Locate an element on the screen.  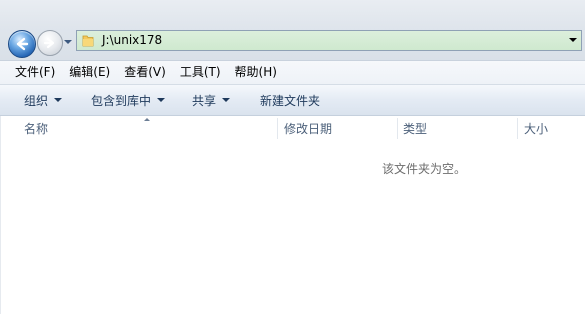
folder-icon is located at coordinates (88, 41).